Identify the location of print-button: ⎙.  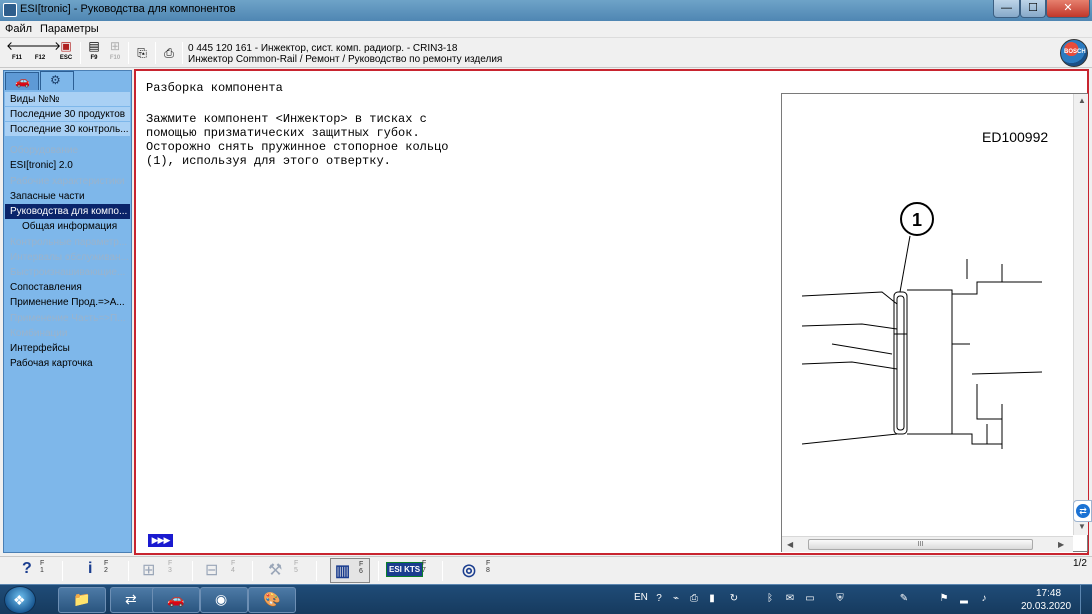
(169, 53).